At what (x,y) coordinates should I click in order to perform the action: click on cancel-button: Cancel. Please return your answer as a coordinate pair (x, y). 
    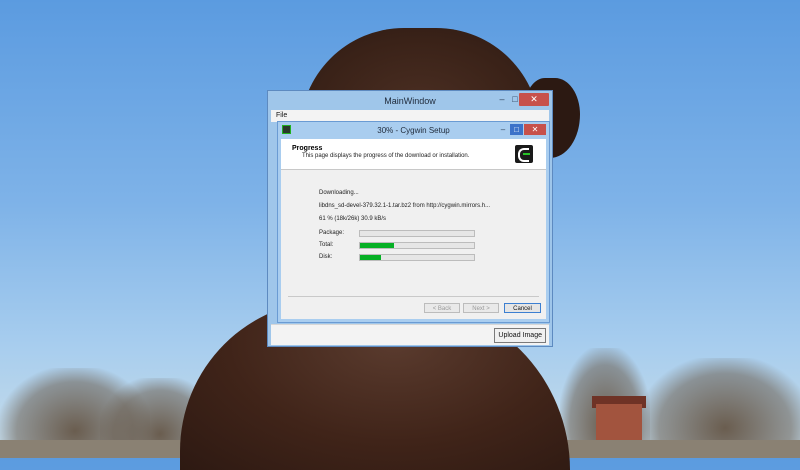
    Looking at the image, I should click on (522, 308).